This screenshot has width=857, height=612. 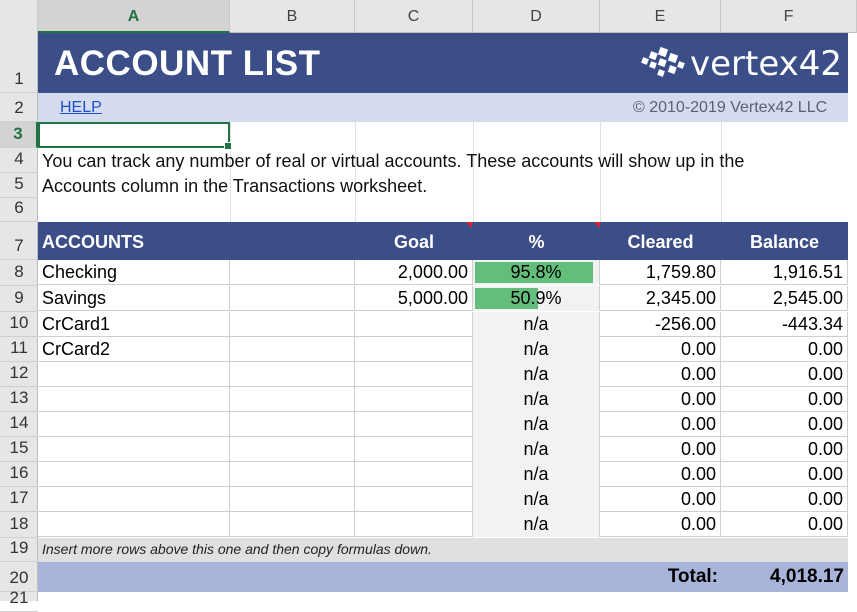 I want to click on row-header-1: 1, so click(x=19, y=63).